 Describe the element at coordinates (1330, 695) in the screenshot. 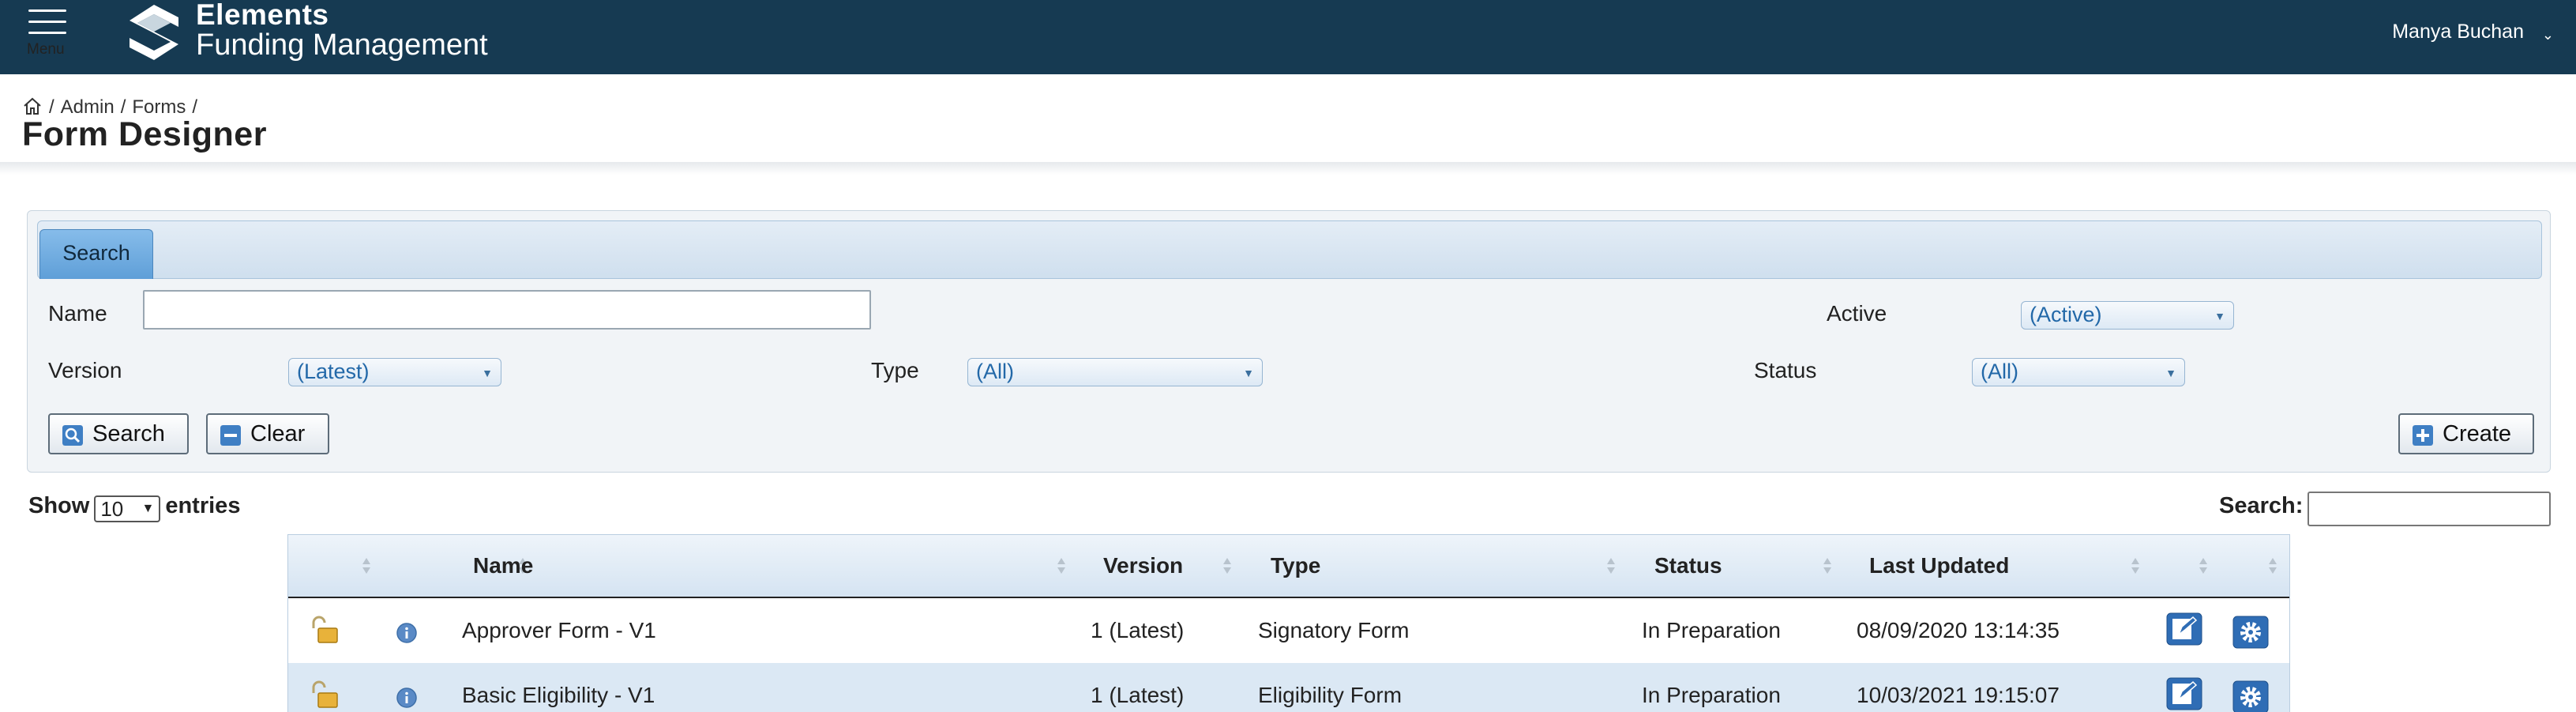

I see `cell-type: Eligibility Form` at that location.